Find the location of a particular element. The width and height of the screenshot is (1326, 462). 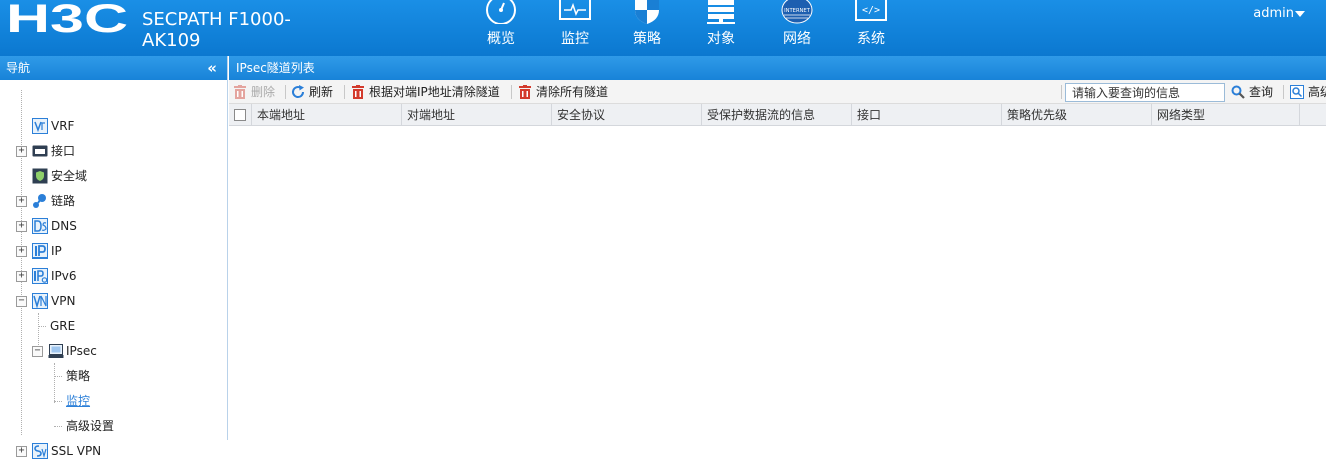

nav-object-label: 对象 is located at coordinates (721, 39).